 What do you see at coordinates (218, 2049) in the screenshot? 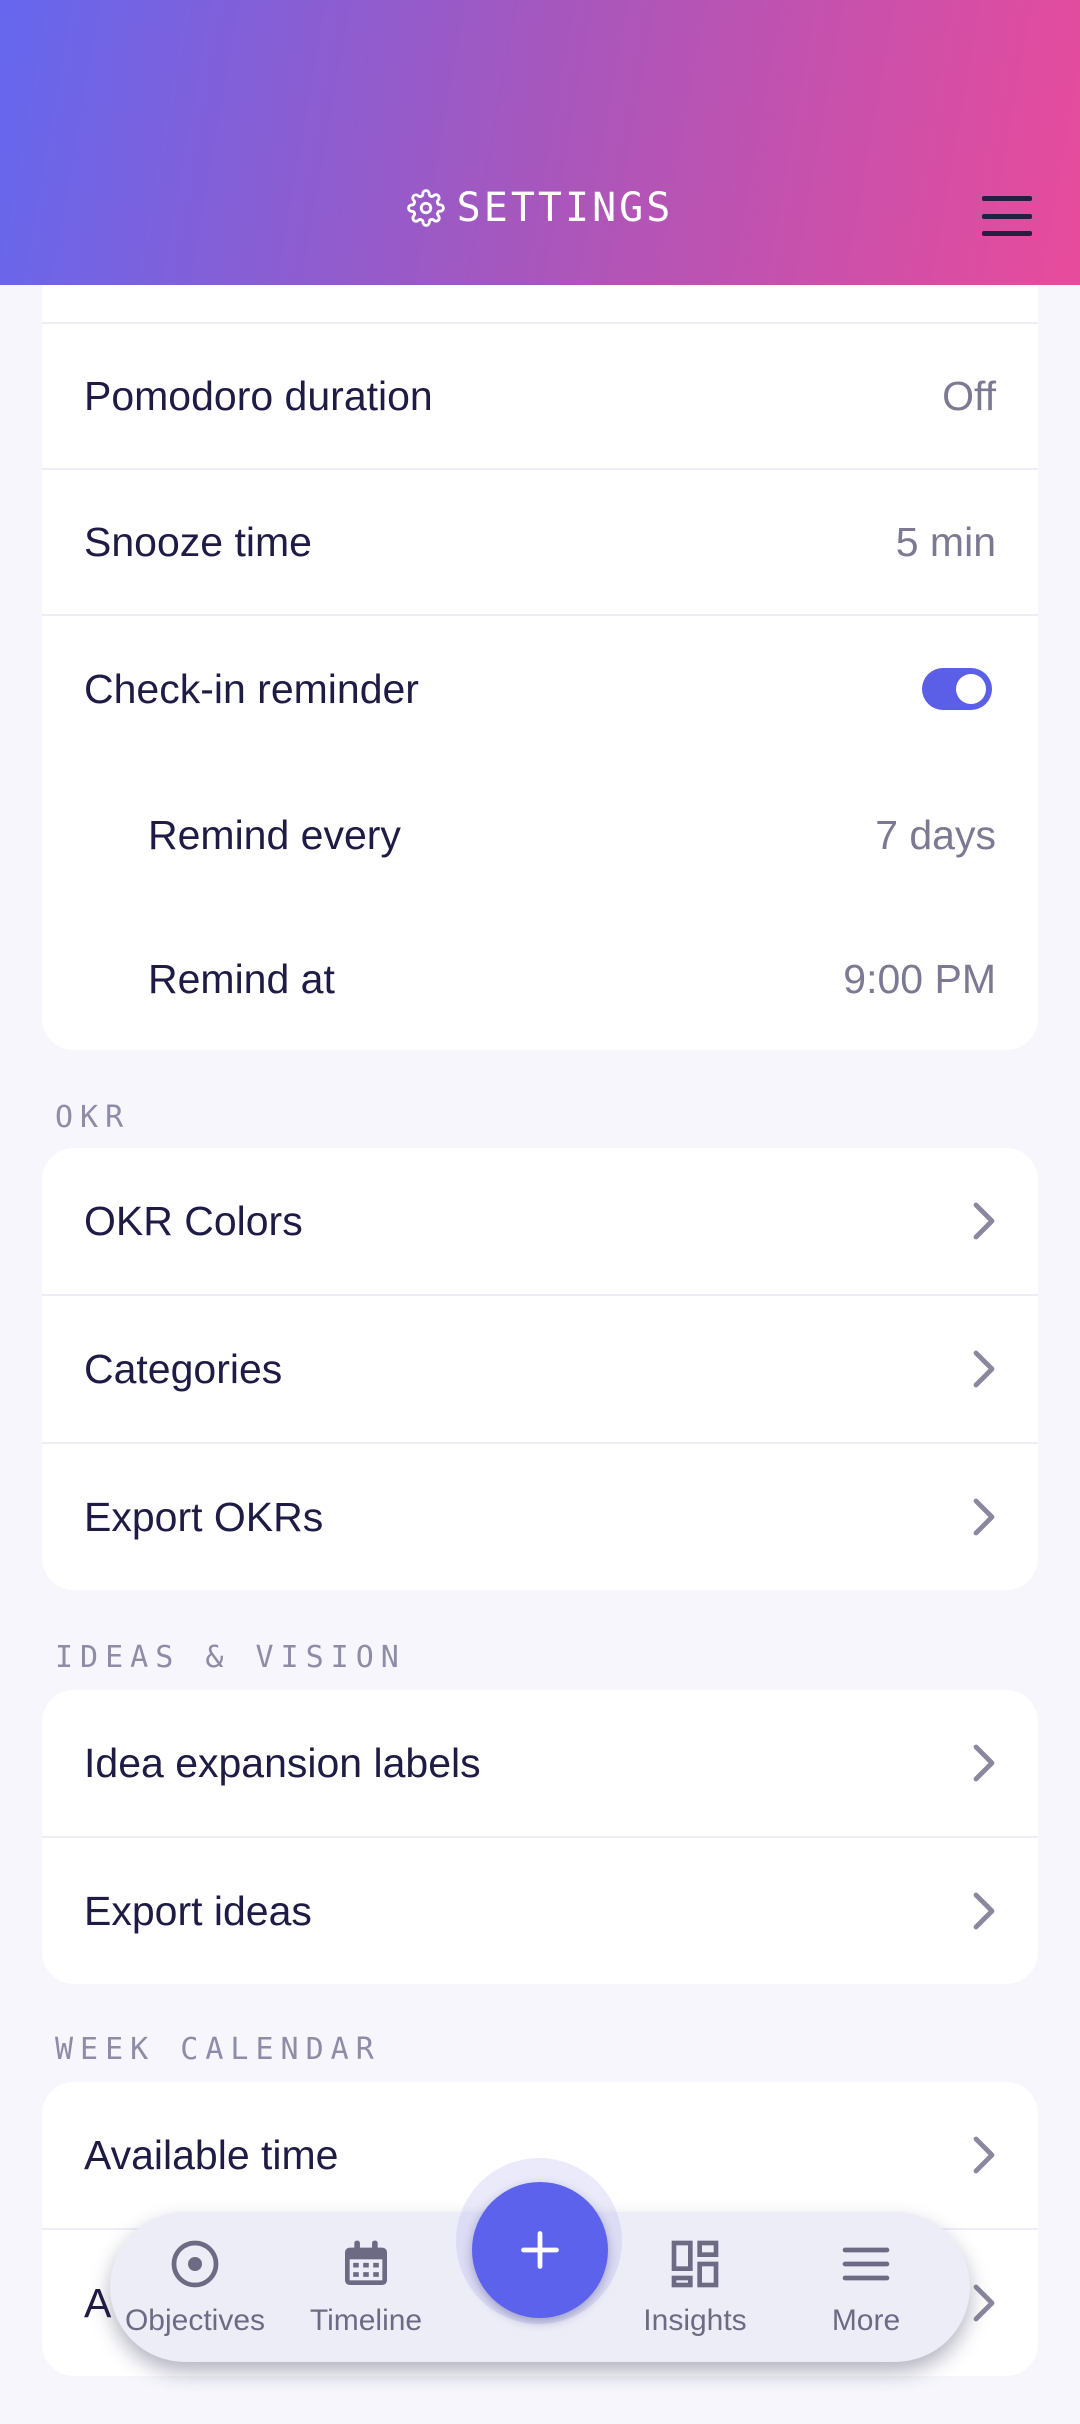
I see `section-title-calendar: WEEK CALENDAR` at bounding box center [218, 2049].